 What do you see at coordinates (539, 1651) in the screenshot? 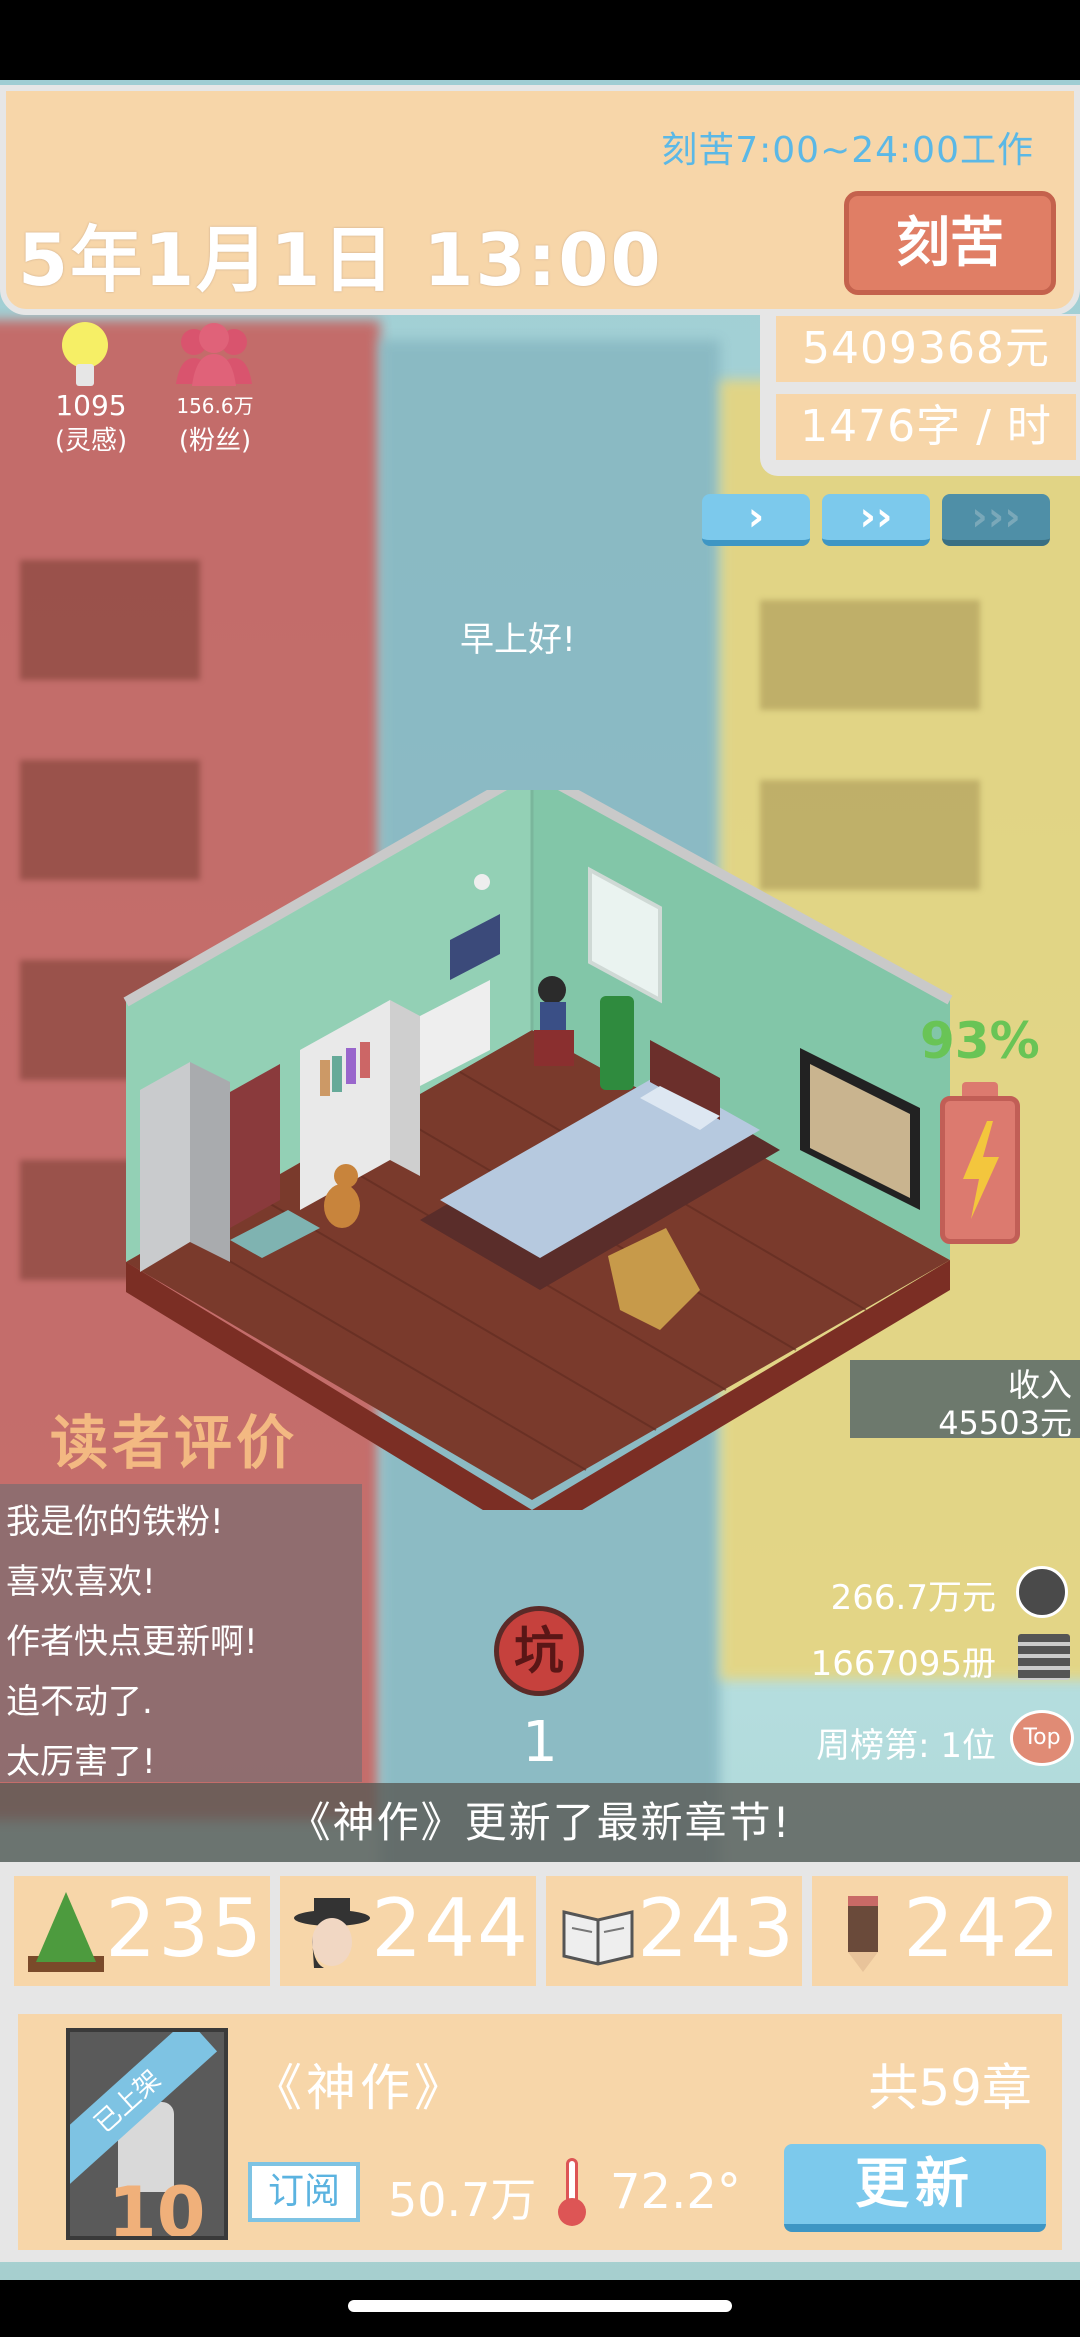
I see `pit-button: 坑` at bounding box center [539, 1651].